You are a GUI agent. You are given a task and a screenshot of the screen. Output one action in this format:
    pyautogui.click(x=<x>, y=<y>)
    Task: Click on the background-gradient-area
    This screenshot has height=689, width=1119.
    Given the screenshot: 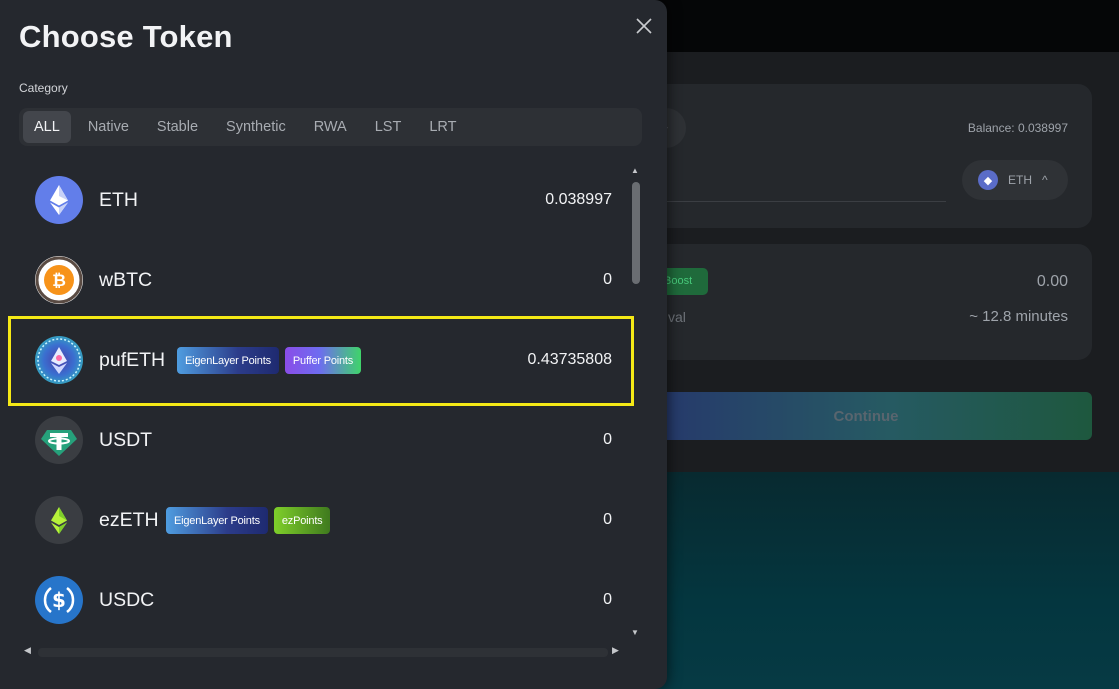 What is the action you would take?
    pyautogui.click(x=869, y=580)
    